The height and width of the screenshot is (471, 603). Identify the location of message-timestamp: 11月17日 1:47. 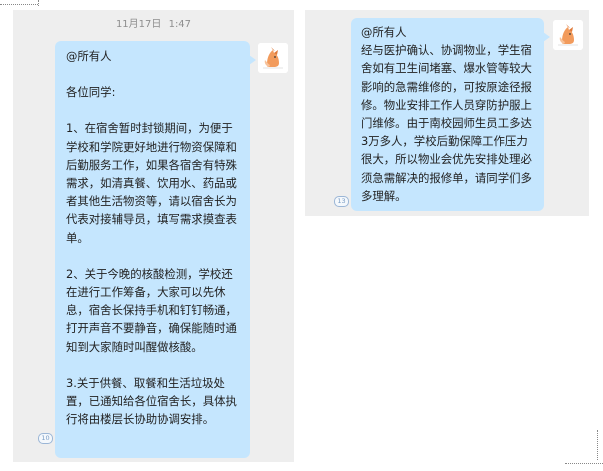
(153, 22).